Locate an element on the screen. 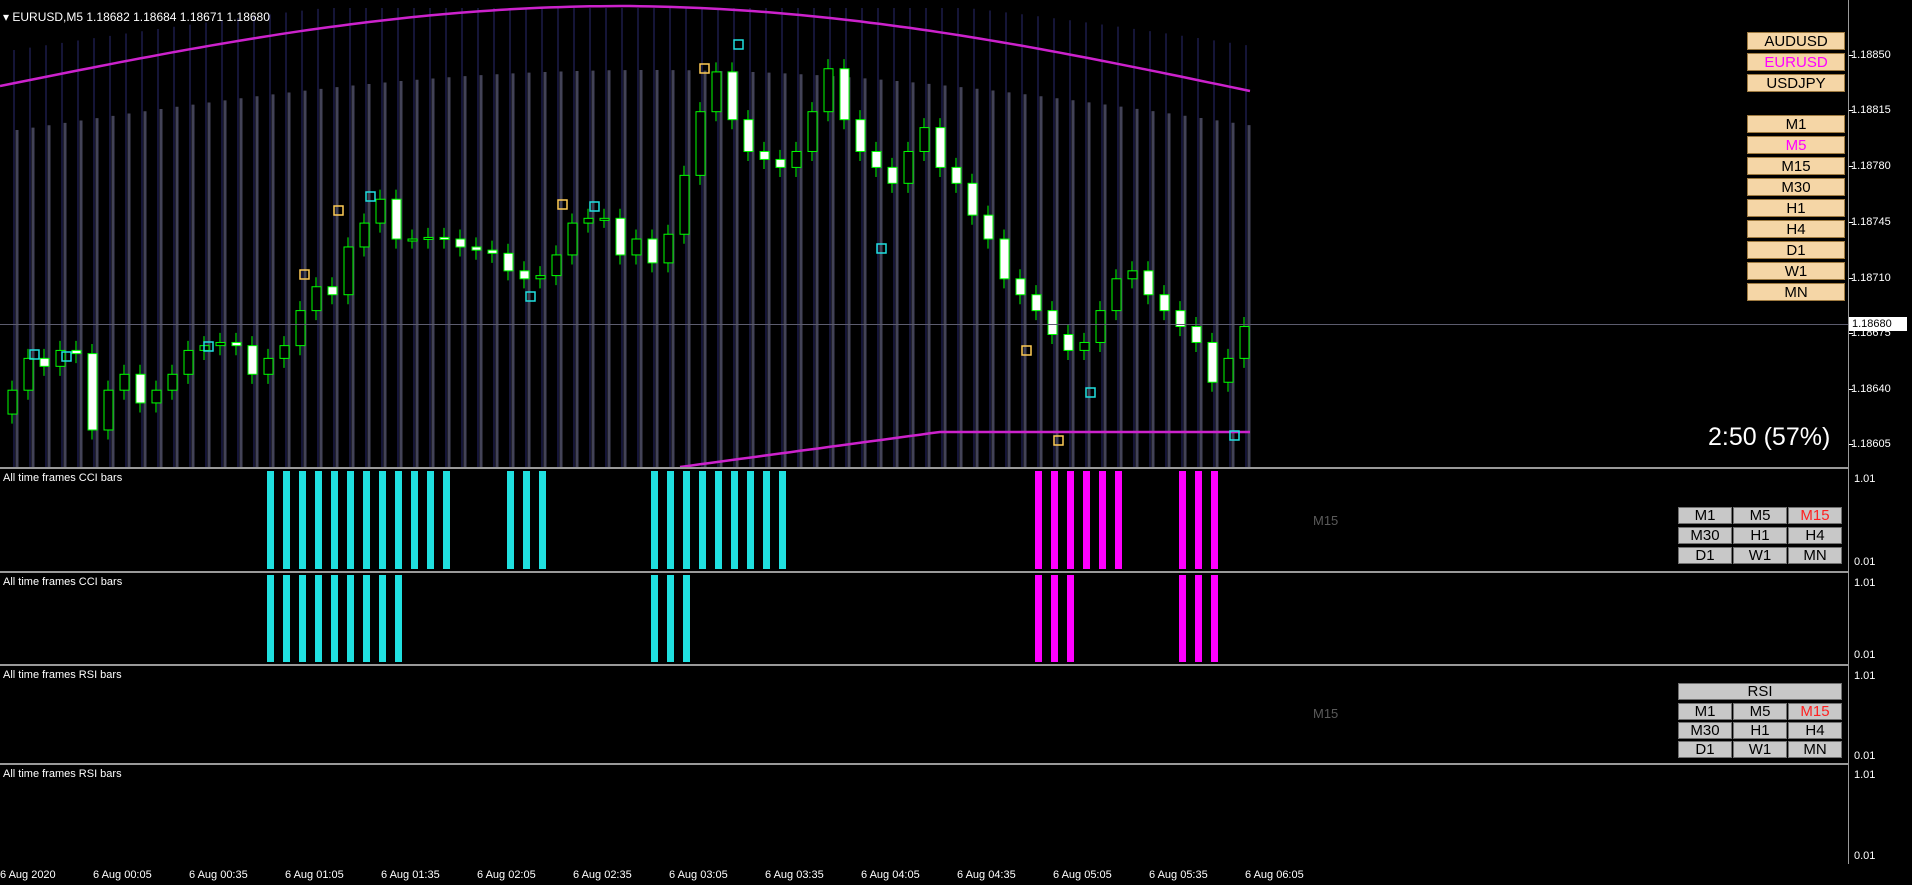 The width and height of the screenshot is (1912, 885). timeframe-button-h4: H4 is located at coordinates (1796, 229).